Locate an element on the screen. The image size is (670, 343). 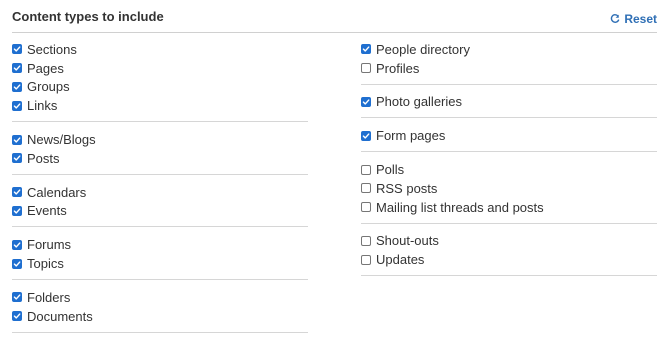
content-type-profiles: Profiles is located at coordinates (509, 68).